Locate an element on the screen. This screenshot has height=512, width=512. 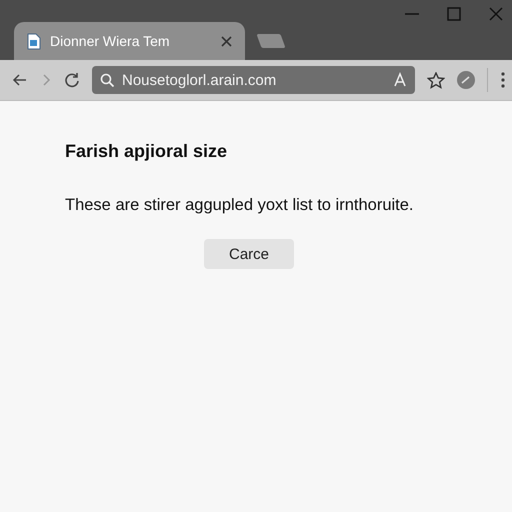
dialog-message: These are stirer aggupled yoxt list to irnthoruite. is located at coordinates (239, 205).